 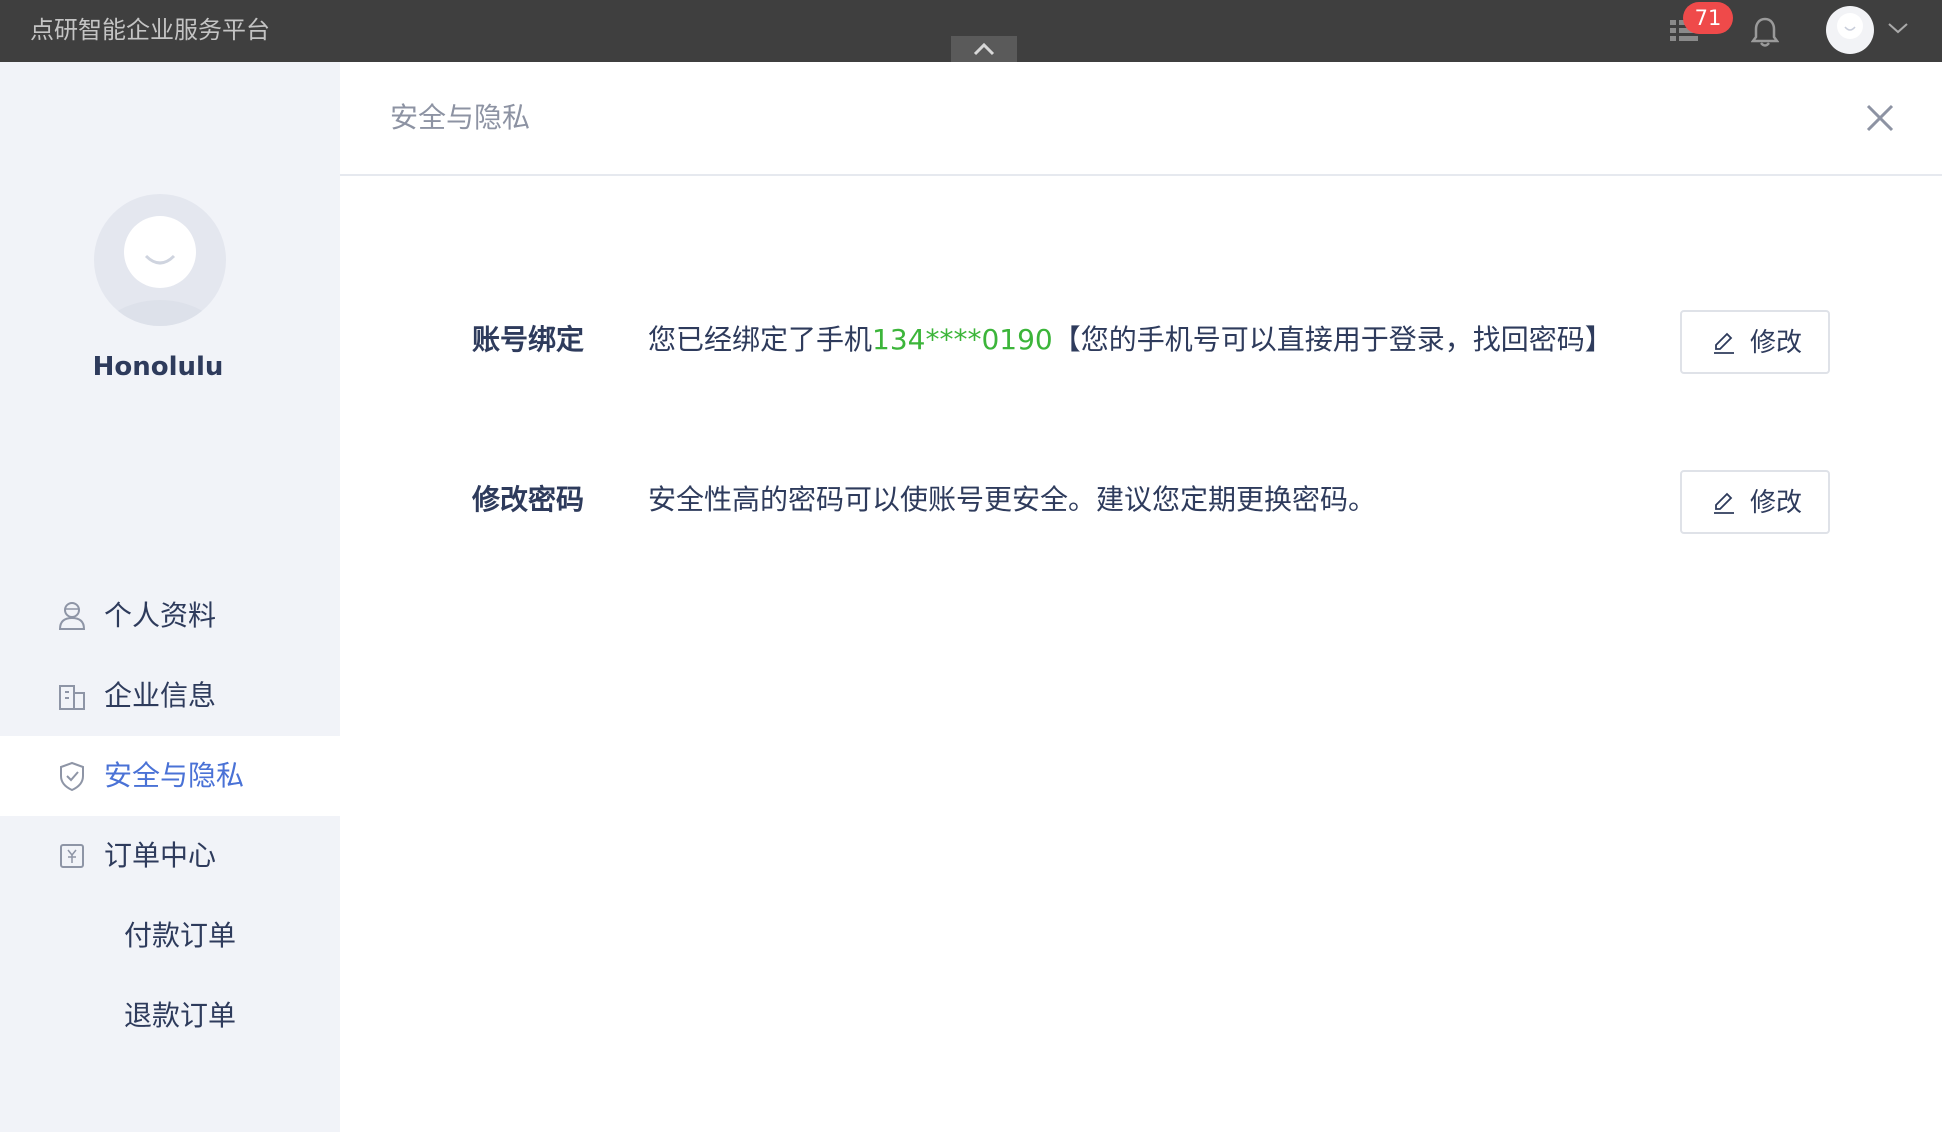 I want to click on sidebar-item-label: 退款订单, so click(x=180, y=1015).